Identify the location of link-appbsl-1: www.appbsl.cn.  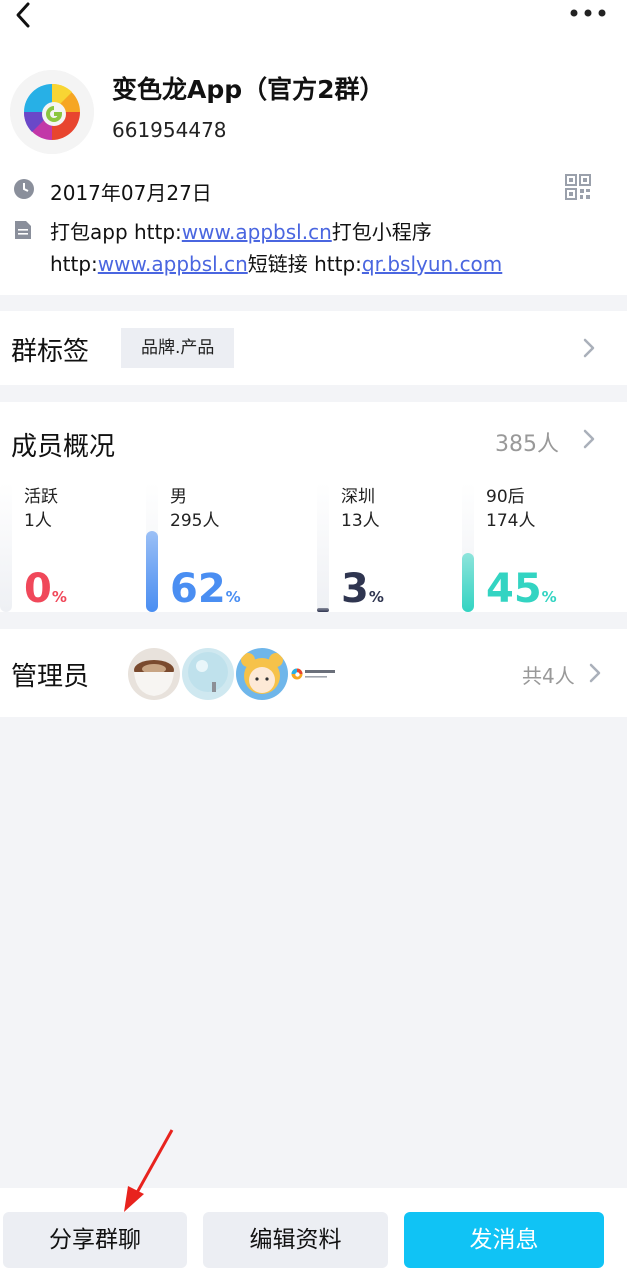
(257, 232).